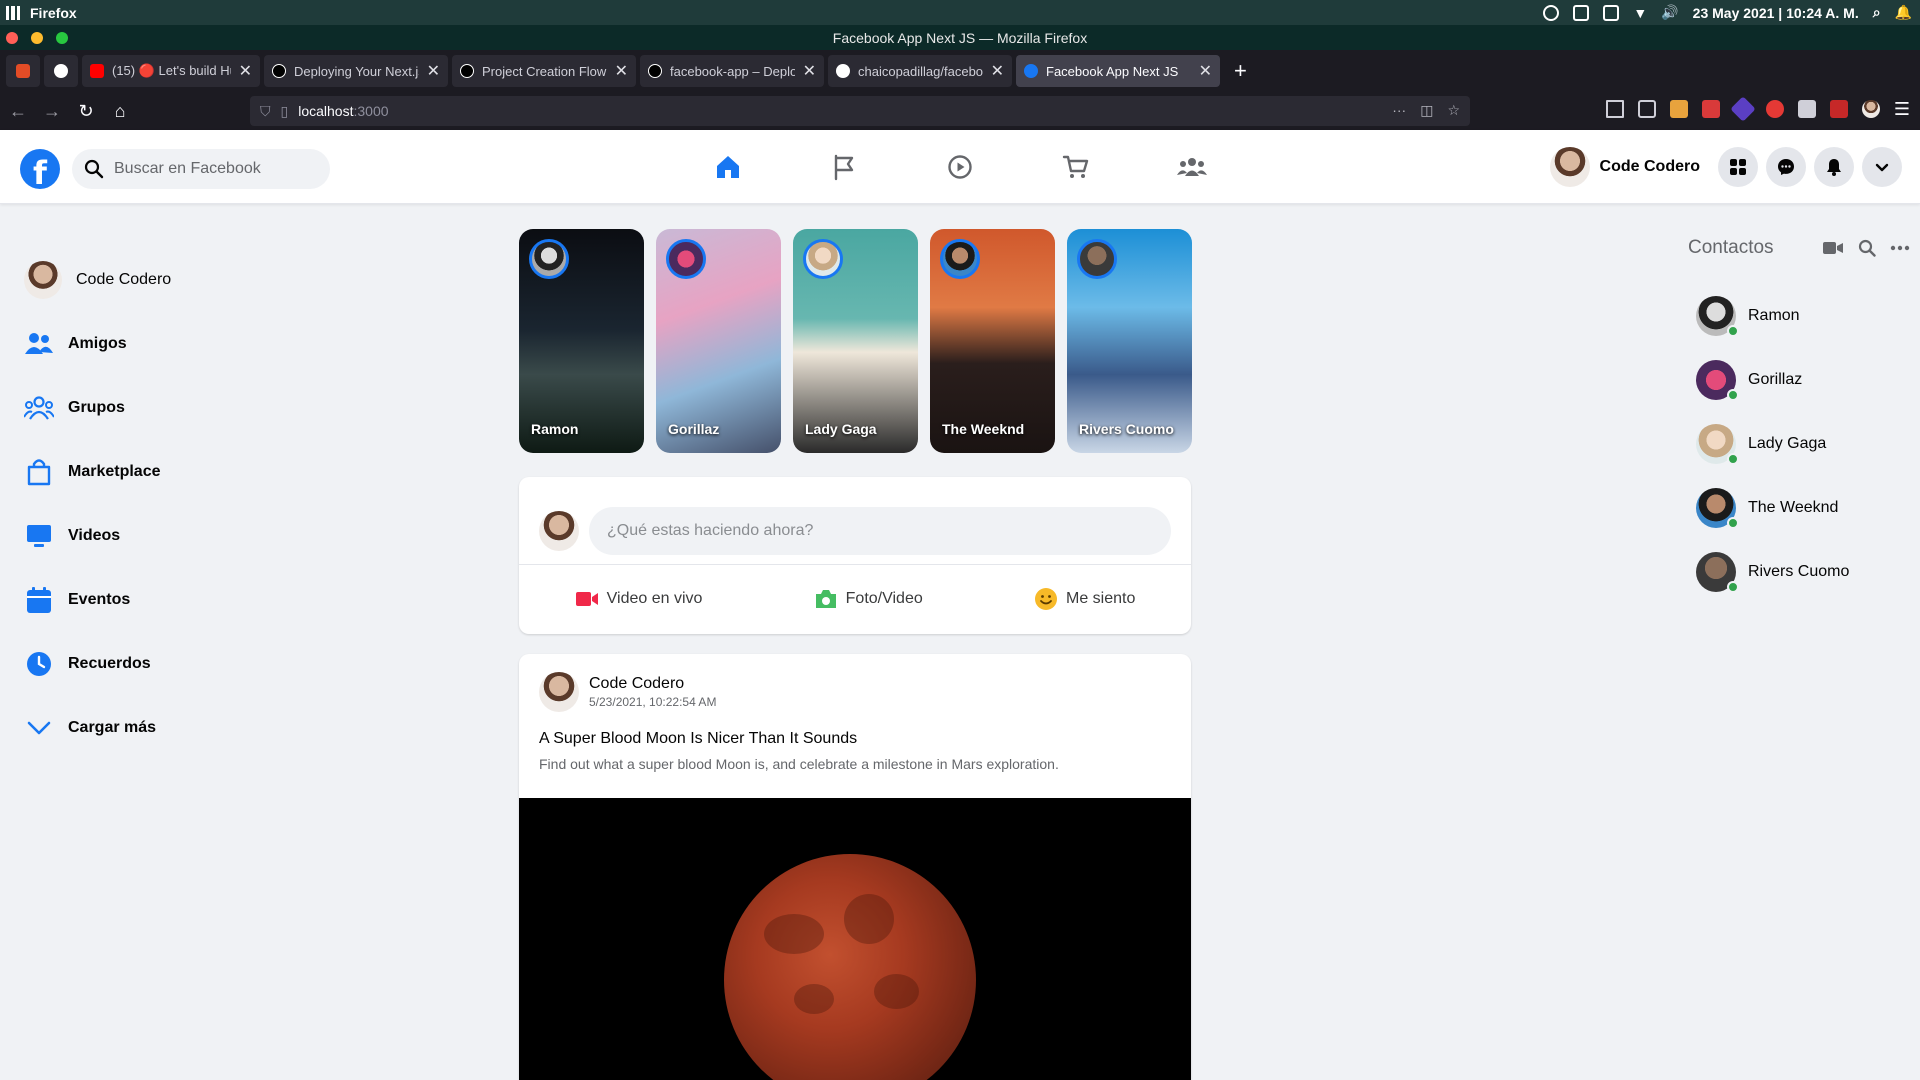 Image resolution: width=1920 pixels, height=1080 pixels. Describe the element at coordinates (1640, 13) in the screenshot. I see `wifi-icon: ▼` at that location.